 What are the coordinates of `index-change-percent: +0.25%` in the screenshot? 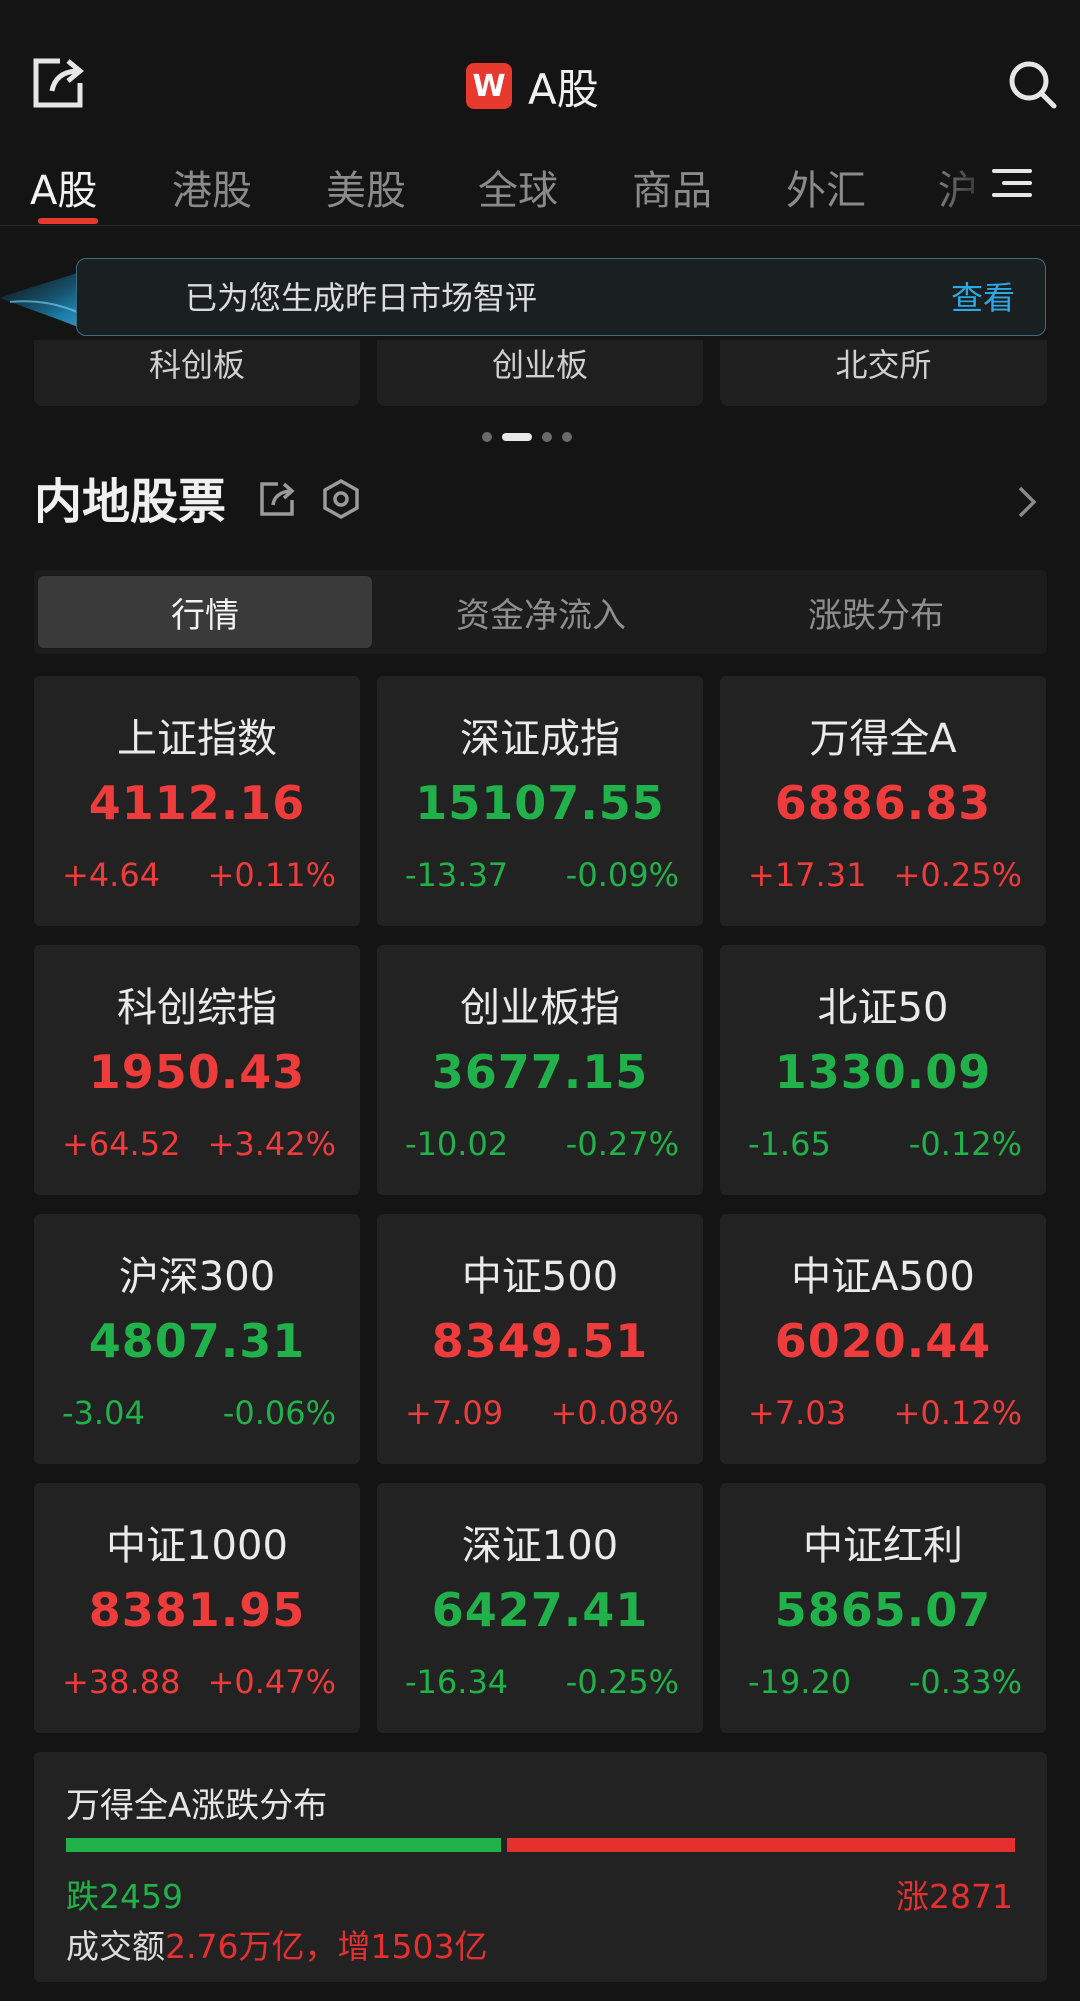 It's located at (957, 875).